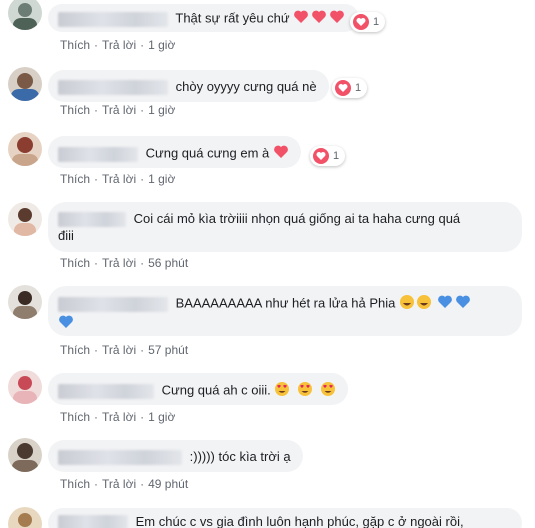 This screenshot has width=535, height=528. I want to click on comment-actions: Thích · Trả lời · 49 phút, so click(124, 484).